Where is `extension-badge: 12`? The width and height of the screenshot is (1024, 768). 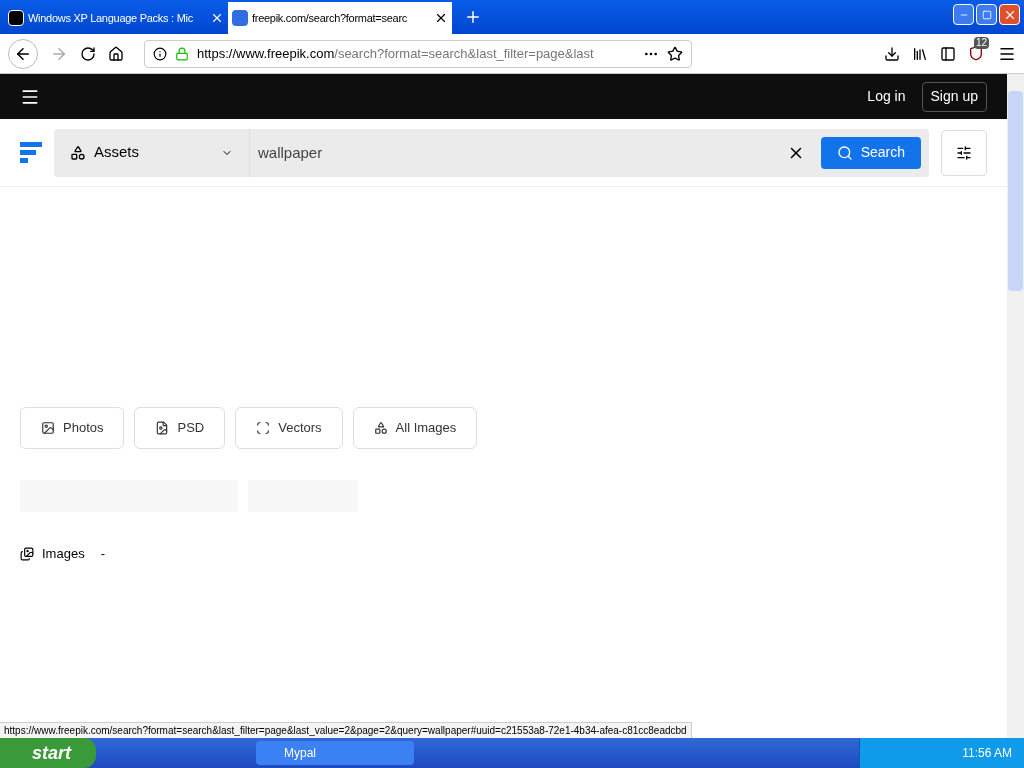 extension-badge: 12 is located at coordinates (982, 42).